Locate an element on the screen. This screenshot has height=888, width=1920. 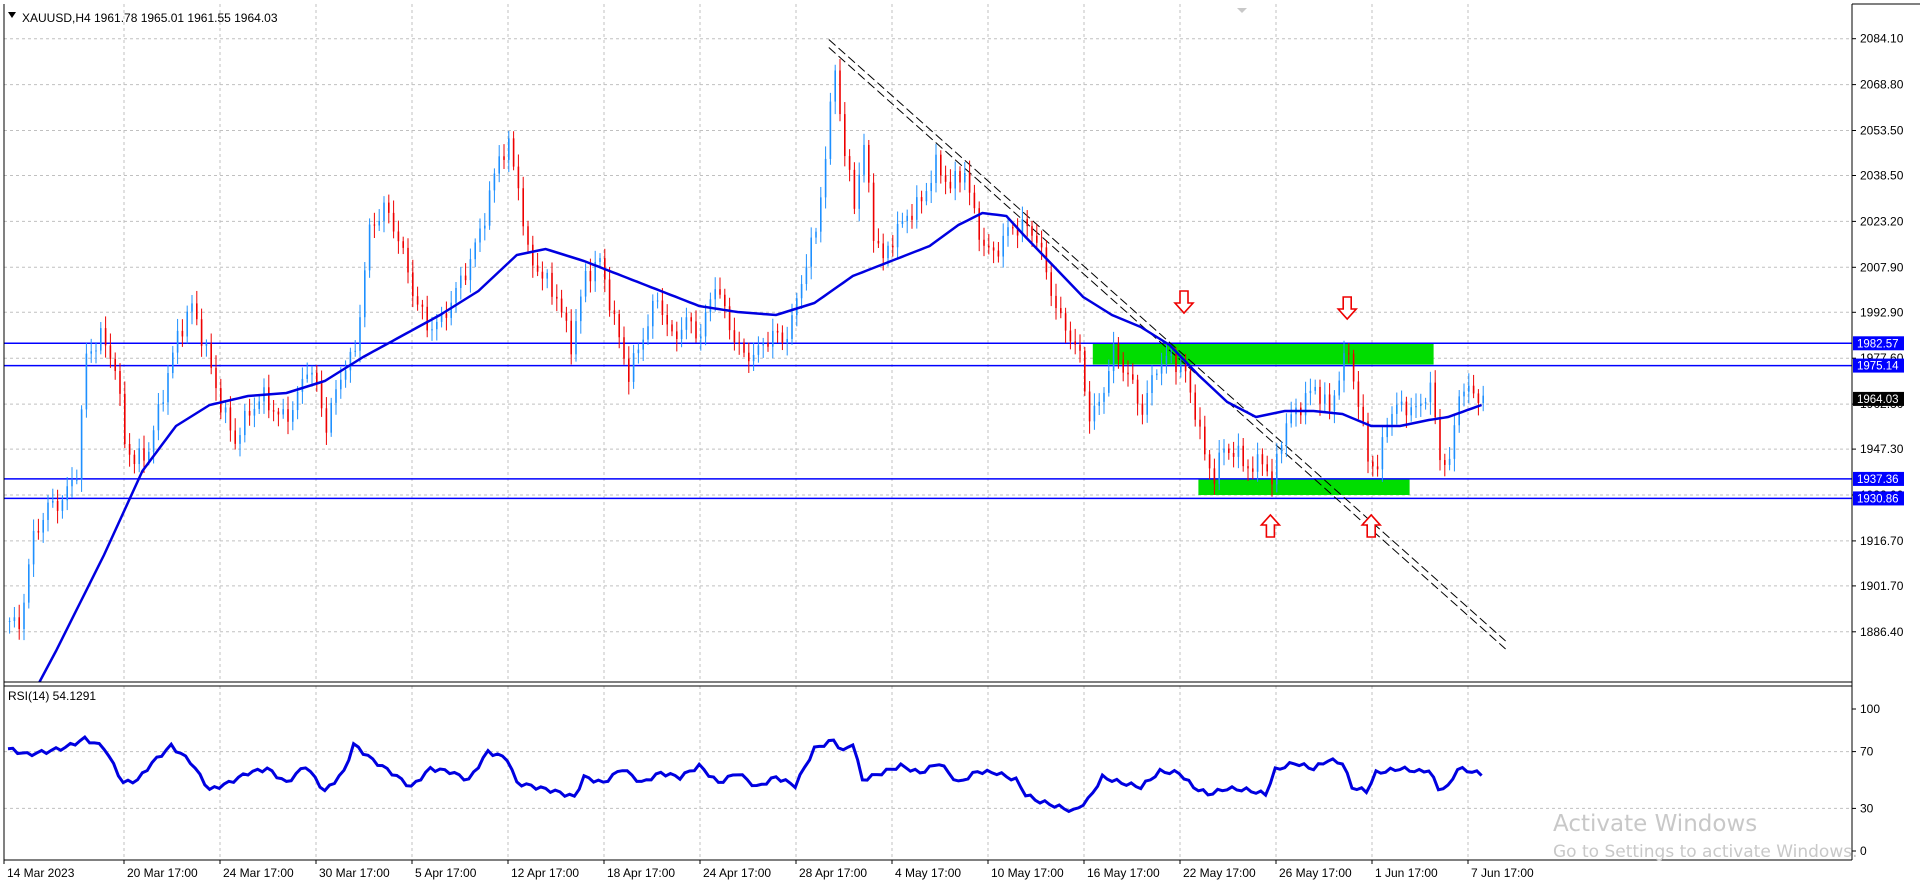
level-price-label: 1937.36 is located at coordinates (1878, 480).